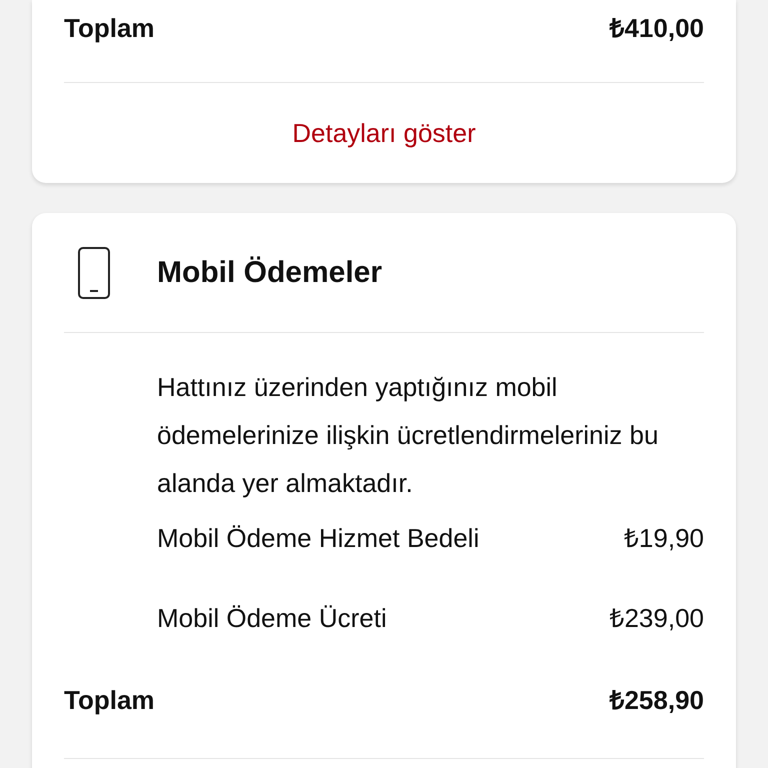 This screenshot has width=768, height=768. I want to click on charge-amount: ₺239,00, so click(656, 618).